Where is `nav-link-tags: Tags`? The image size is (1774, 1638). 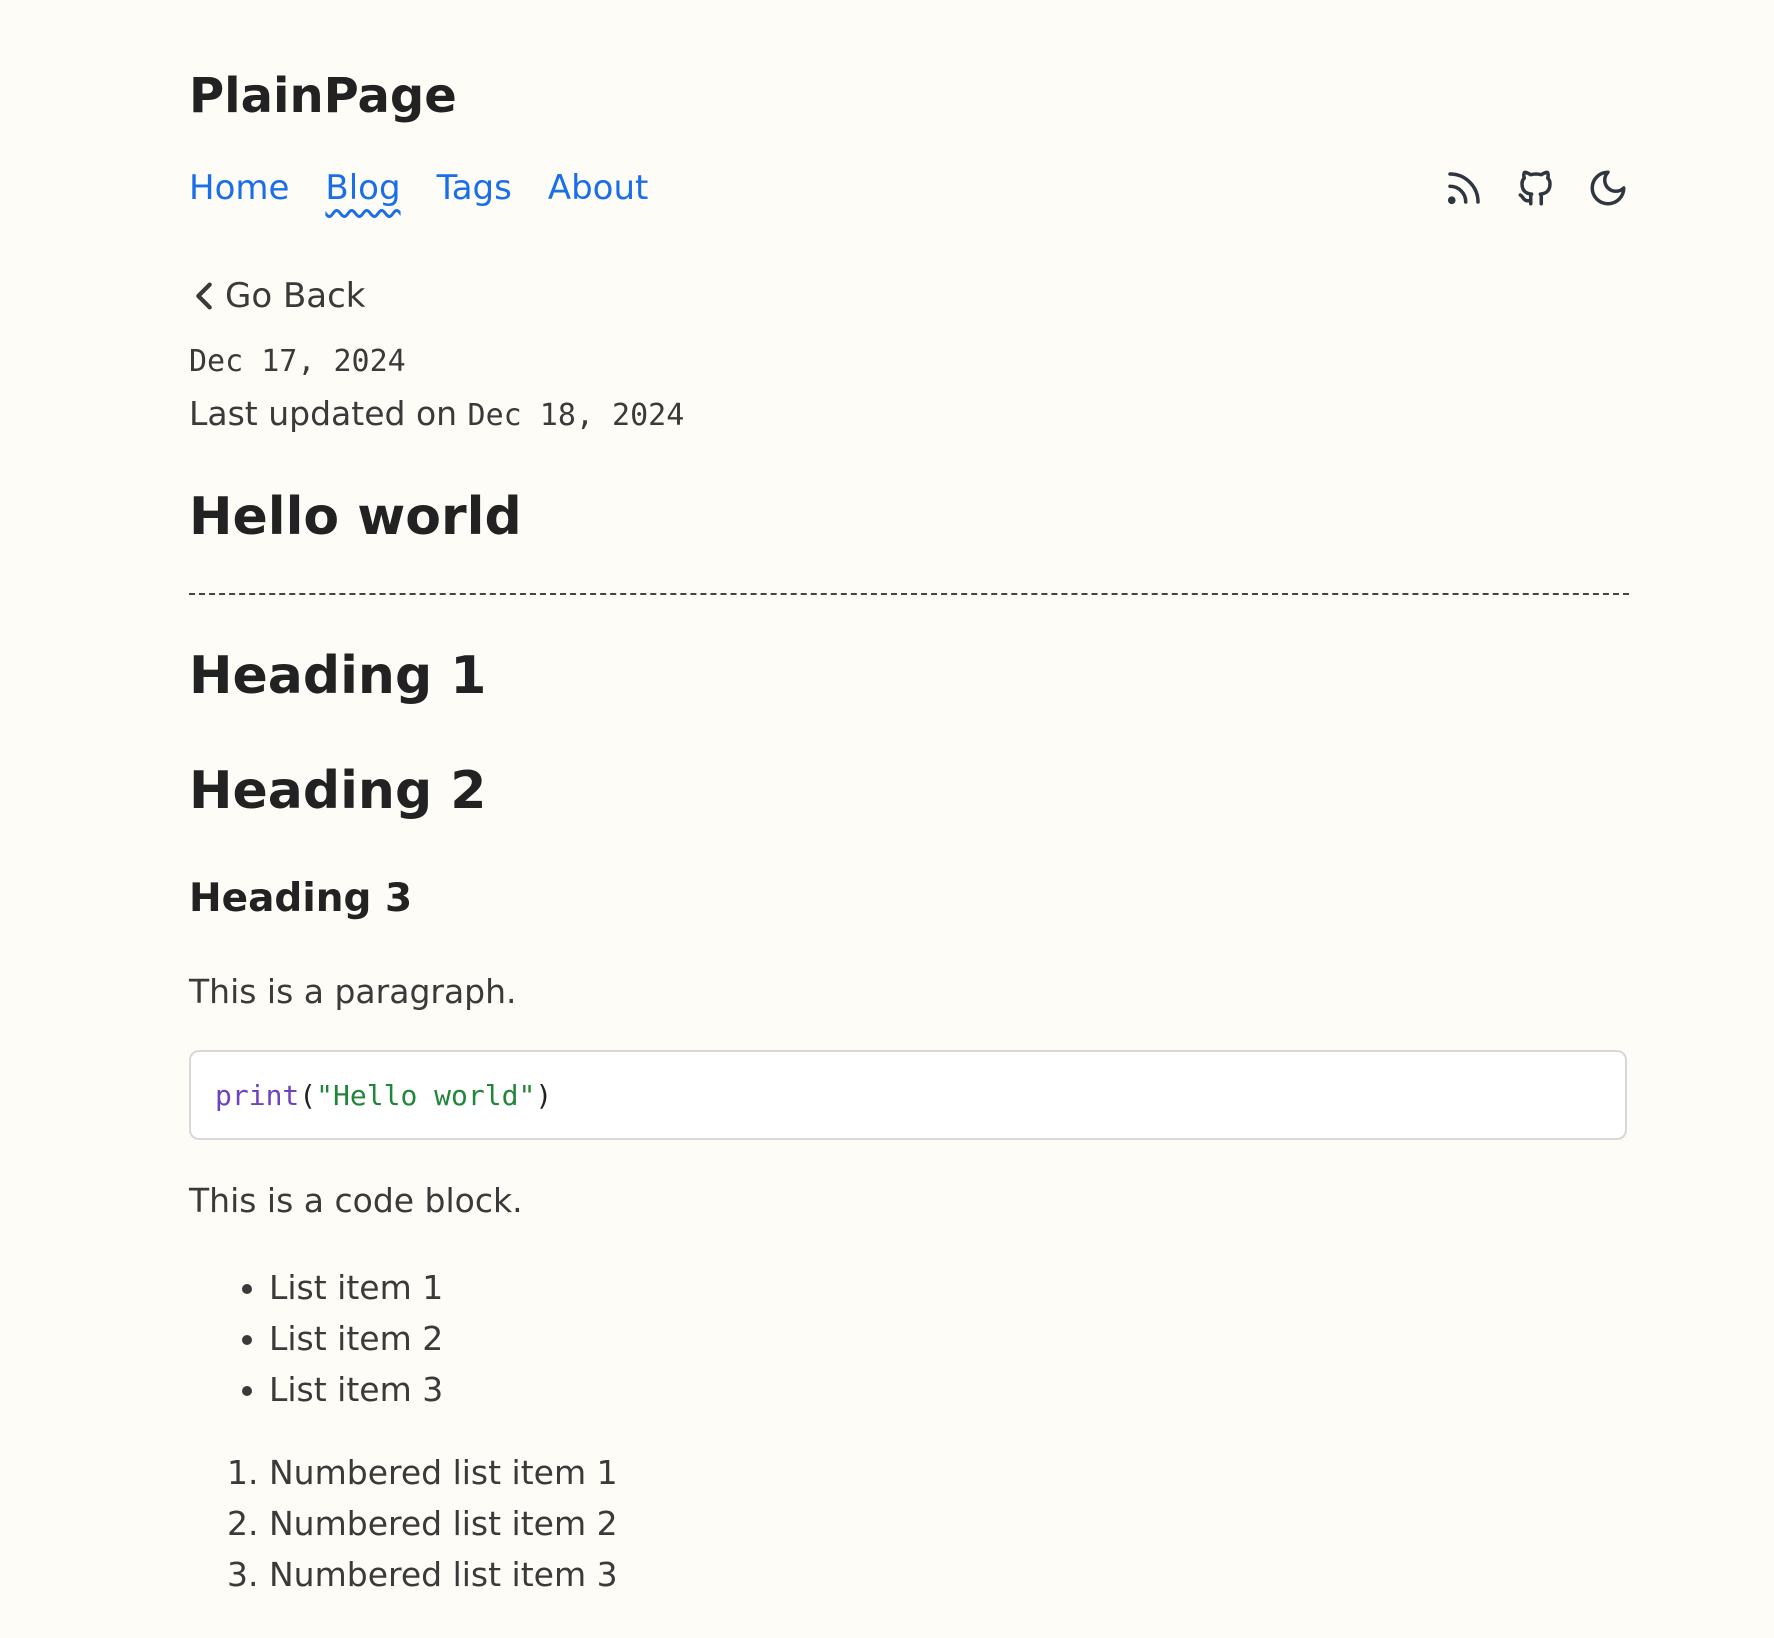
nav-link-tags: Tags is located at coordinates (474, 188).